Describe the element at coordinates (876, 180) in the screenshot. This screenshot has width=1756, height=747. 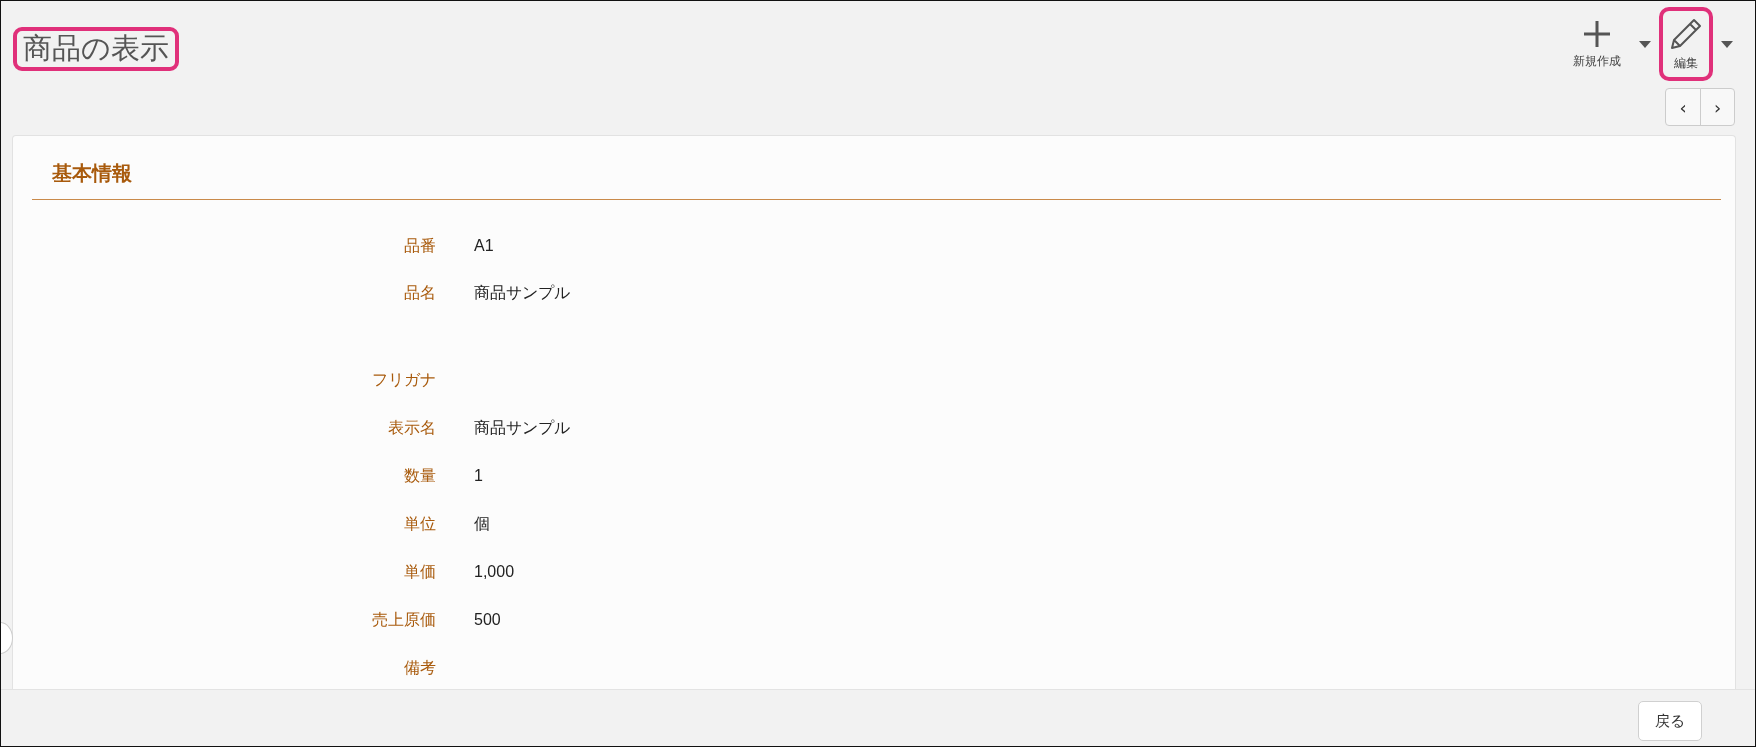
I see `section-title: 基本情報` at that location.